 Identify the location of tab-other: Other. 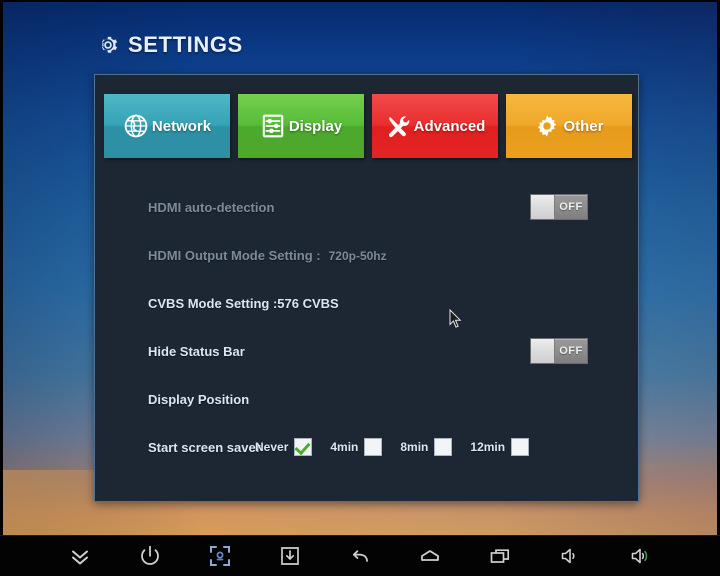
(569, 126).